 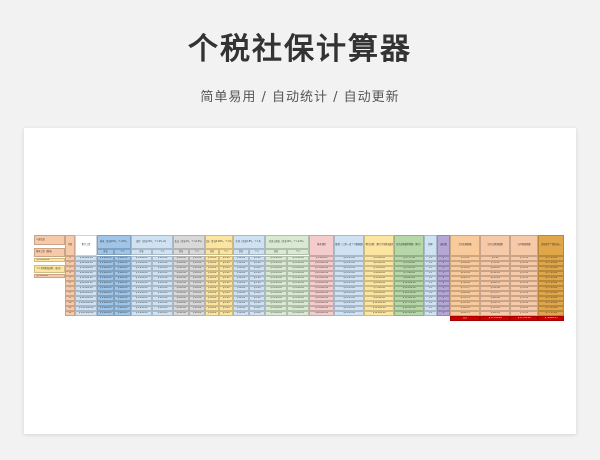 I want to click on cell-i1-row12: ￥48.00, so click(x=212, y=313).